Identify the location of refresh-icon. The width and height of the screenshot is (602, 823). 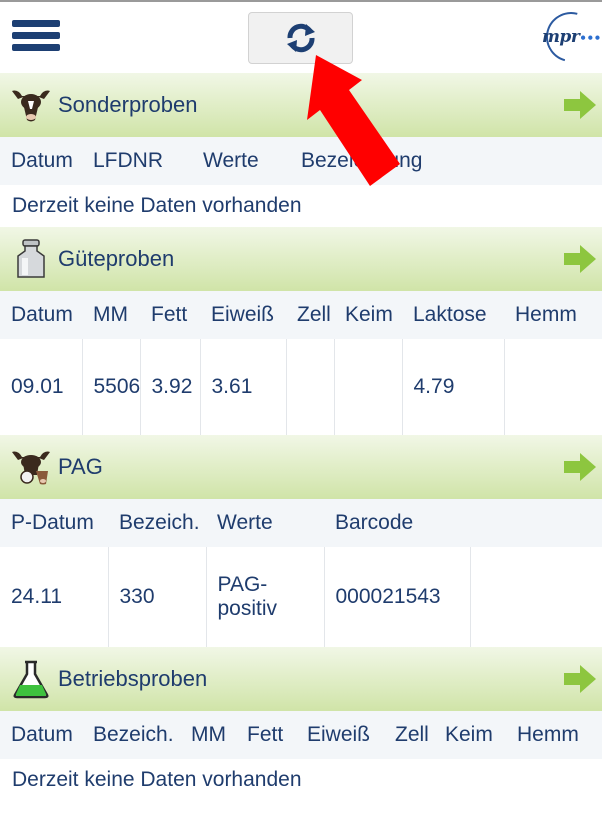
(300, 38).